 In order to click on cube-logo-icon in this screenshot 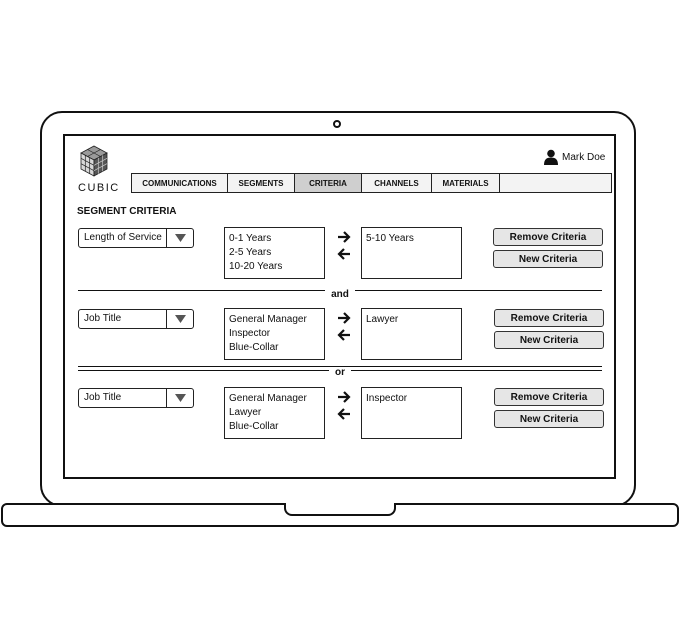, I will do `click(94, 161)`.